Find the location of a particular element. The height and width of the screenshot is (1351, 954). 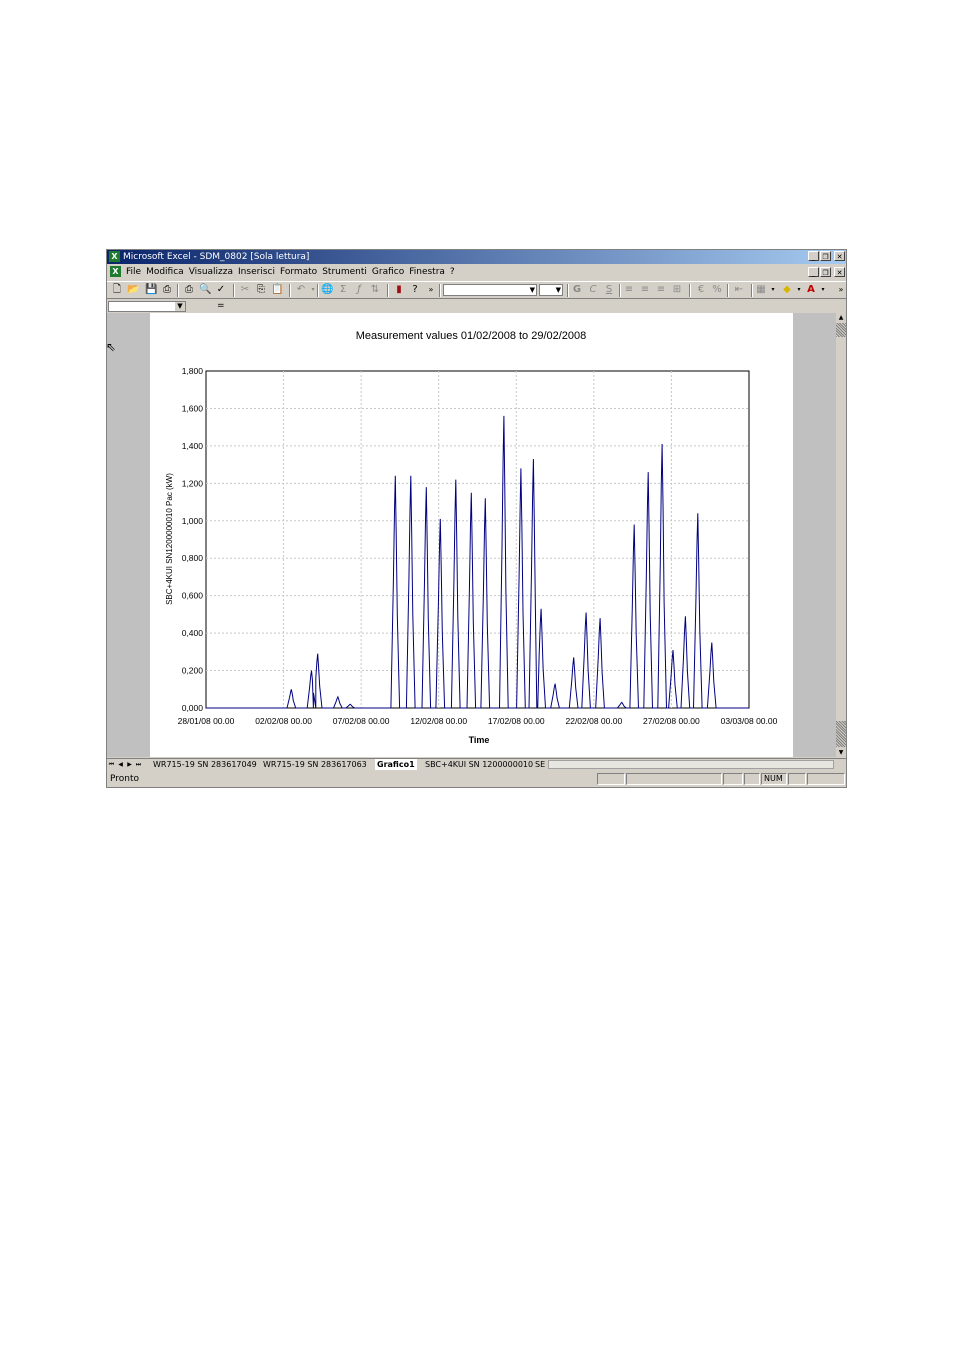

status-num: NUM is located at coordinates (774, 779).